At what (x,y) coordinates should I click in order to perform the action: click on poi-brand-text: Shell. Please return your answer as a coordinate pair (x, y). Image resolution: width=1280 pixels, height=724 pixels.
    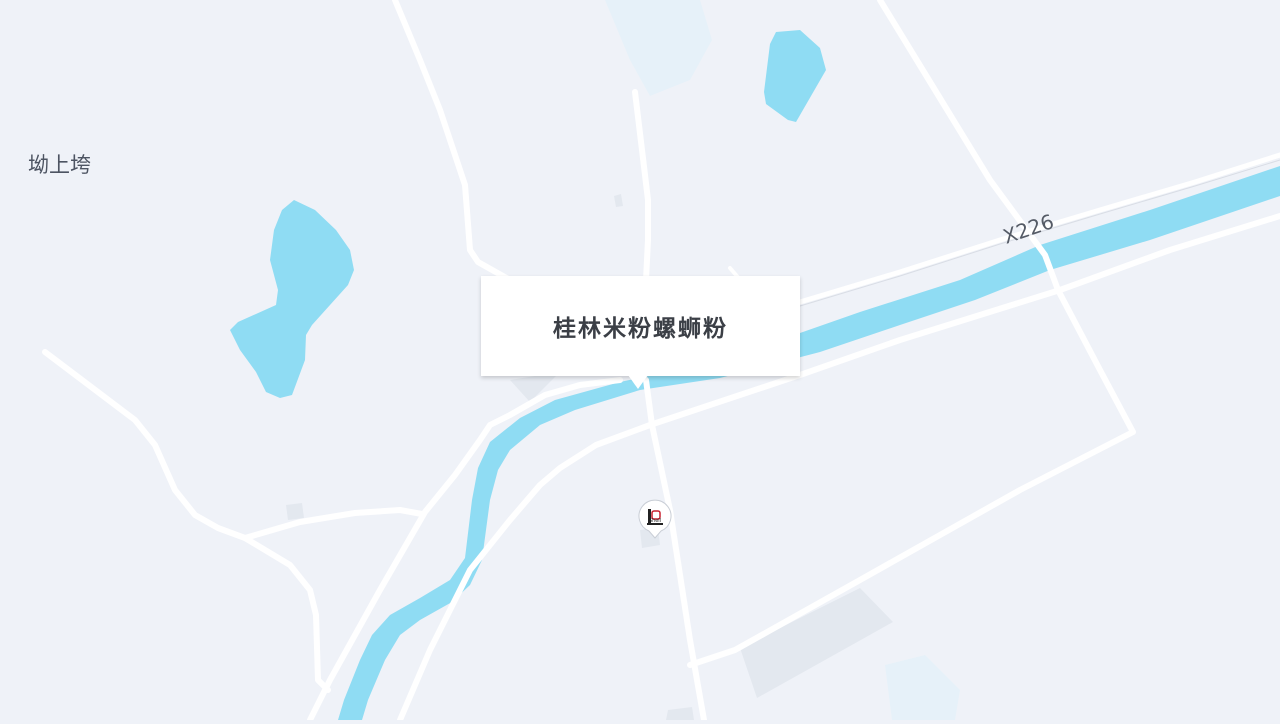
    Looking at the image, I should click on (655, 521).